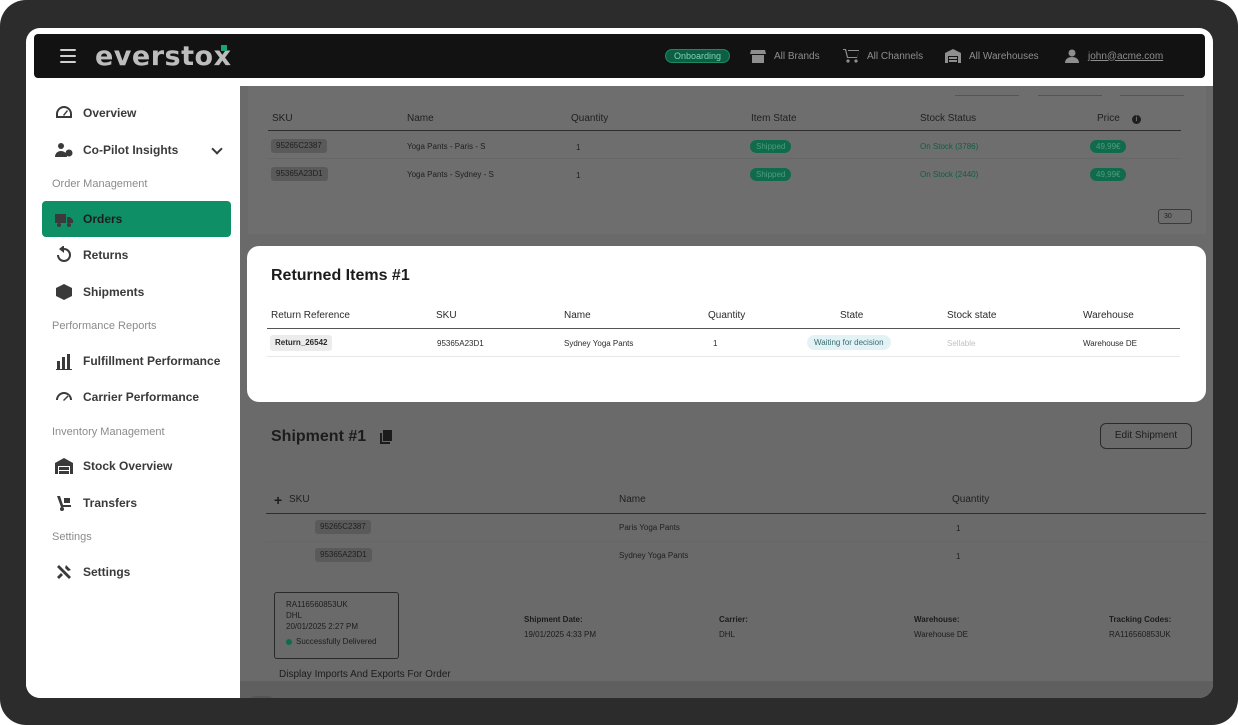 The image size is (1238, 725). Describe the element at coordinates (103, 219) in the screenshot. I see `sidebar-item-label: Orders` at that location.